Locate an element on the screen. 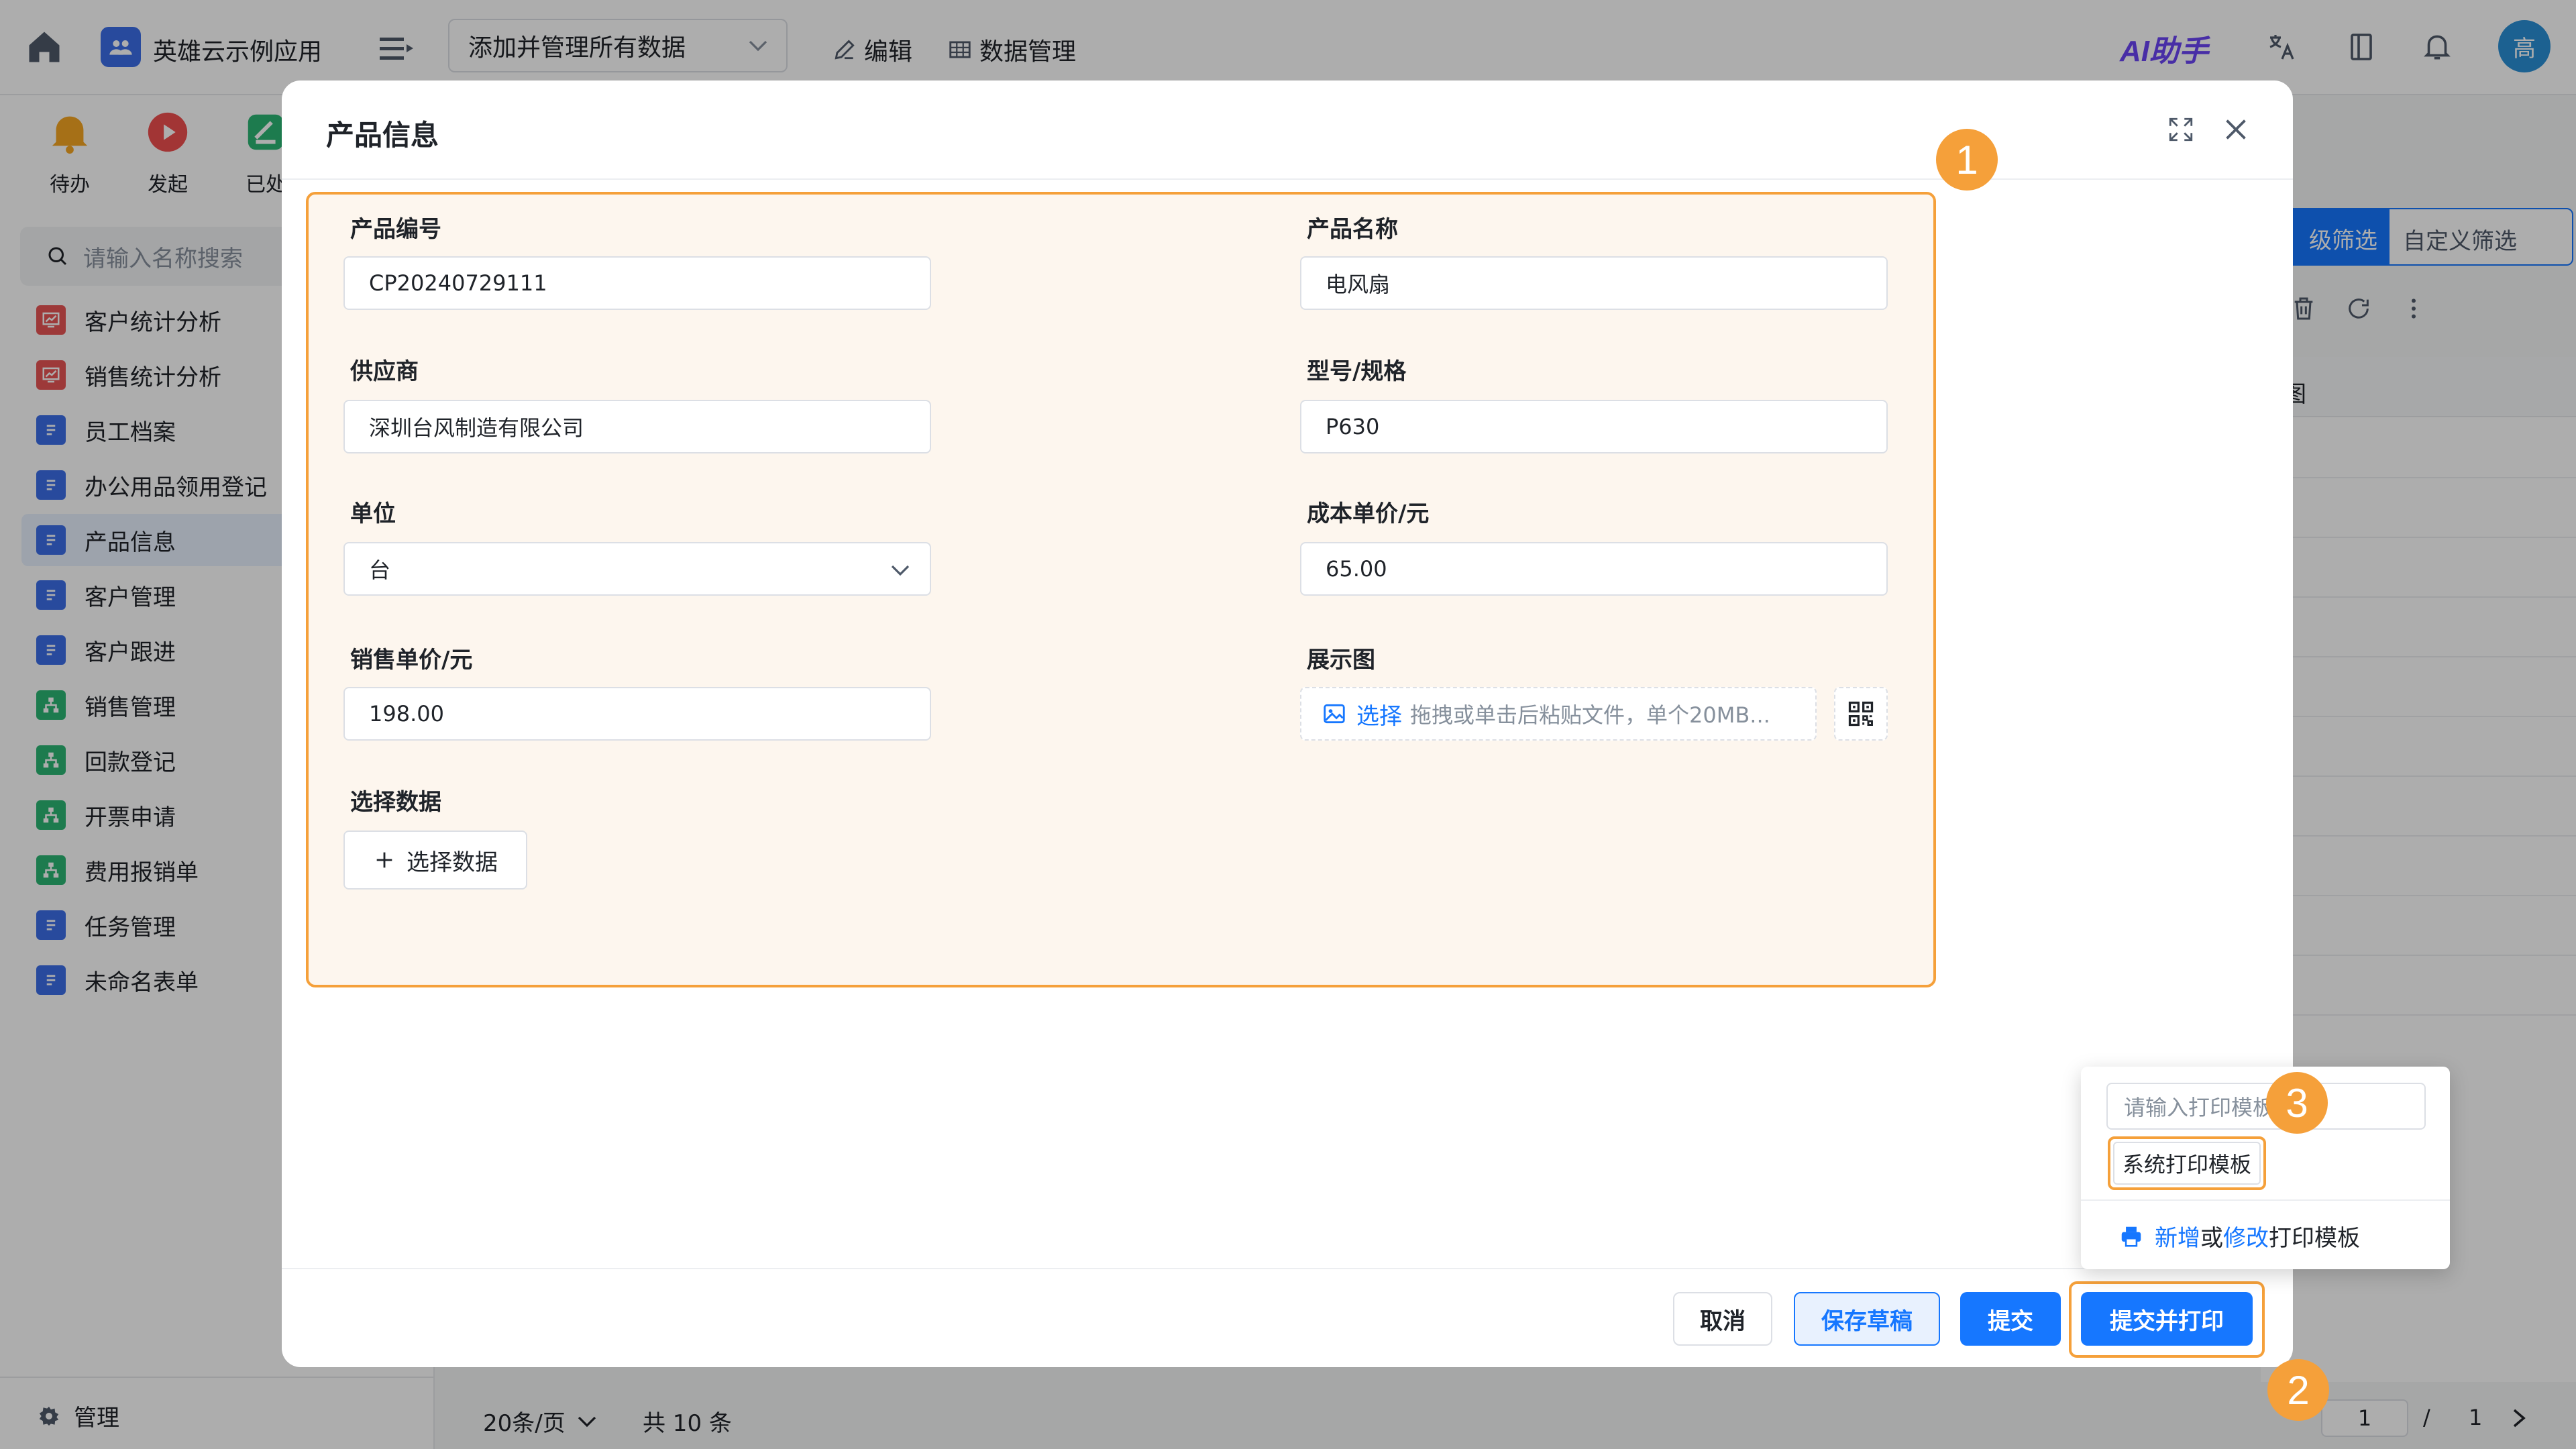  or-text: 或 is located at coordinates (2211, 1238).